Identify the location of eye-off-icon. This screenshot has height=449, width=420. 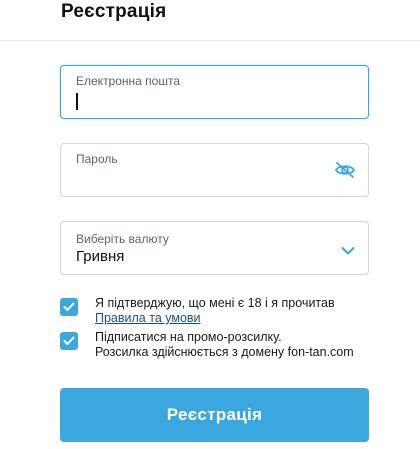
(345, 170).